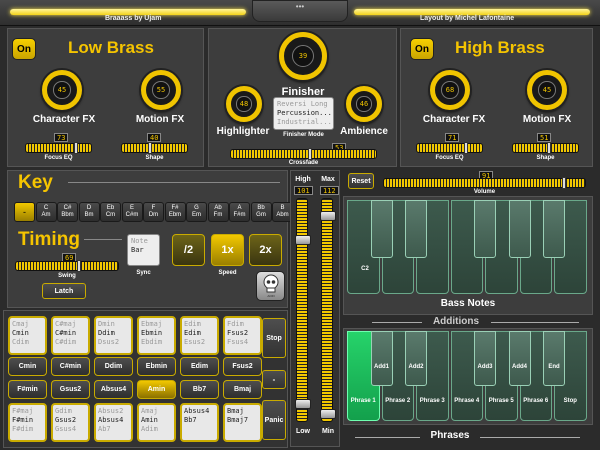  What do you see at coordinates (449, 148) in the screenshot?
I see `high-focus-eq-slider` at bounding box center [449, 148].